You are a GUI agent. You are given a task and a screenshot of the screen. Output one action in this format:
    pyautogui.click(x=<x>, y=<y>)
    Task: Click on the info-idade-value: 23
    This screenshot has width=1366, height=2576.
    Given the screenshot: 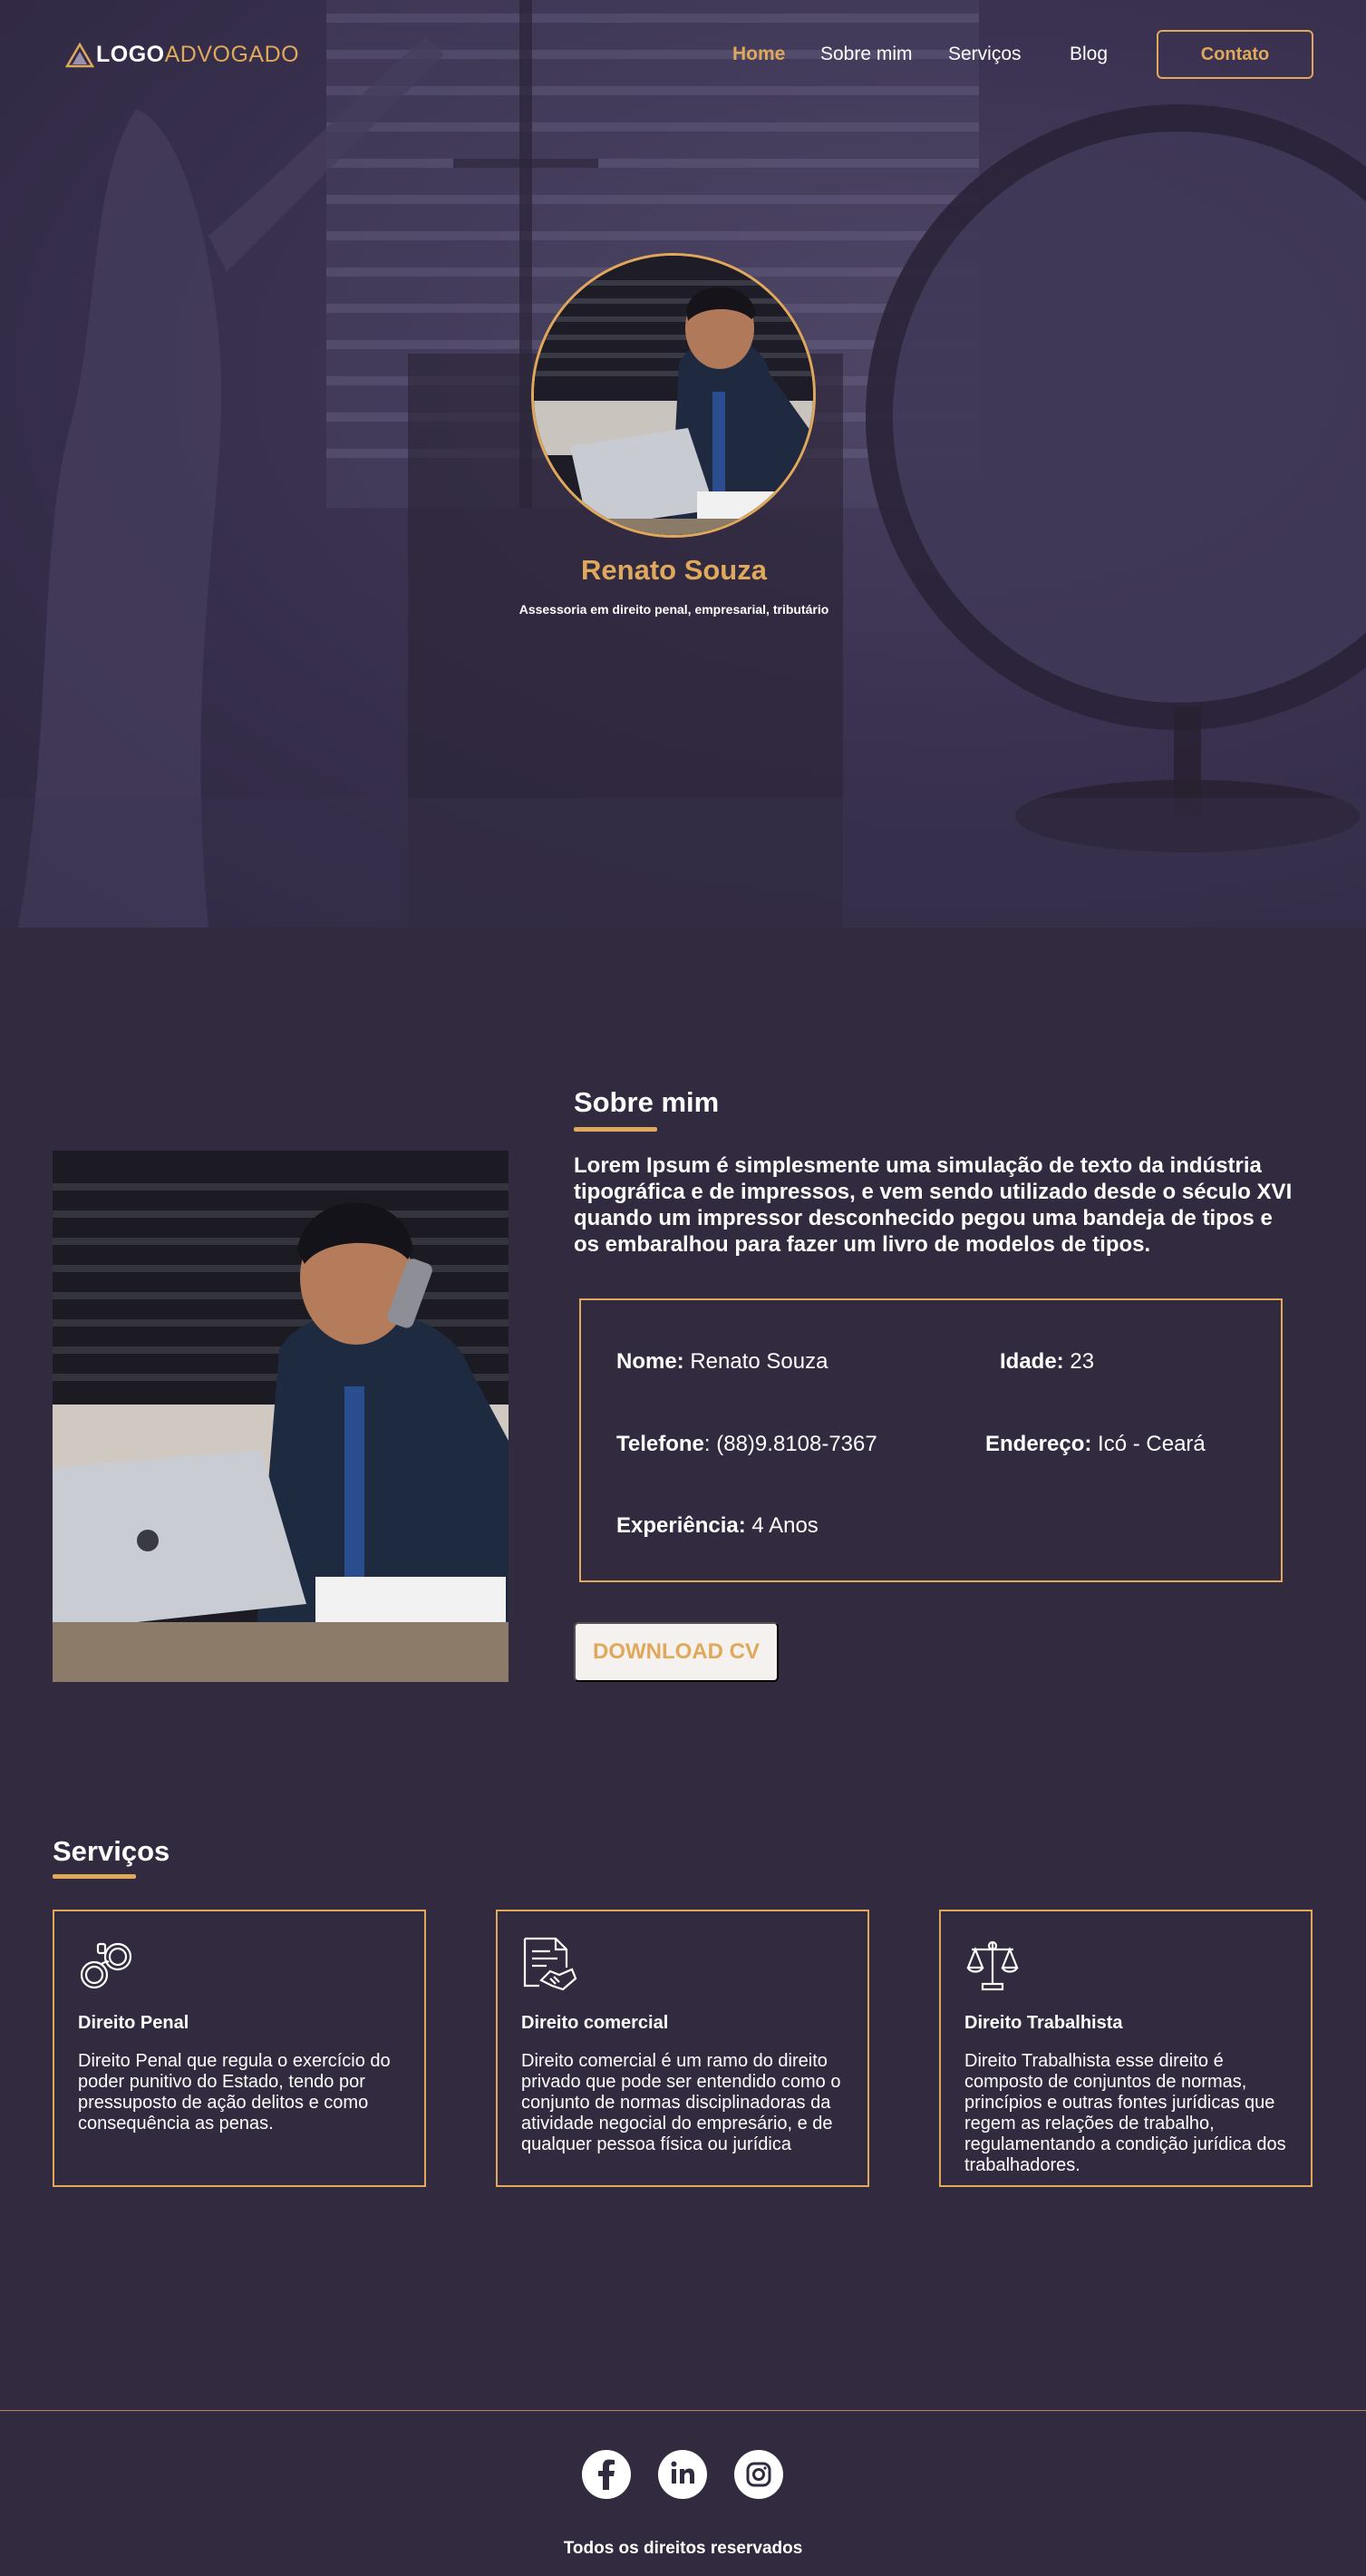 What is the action you would take?
    pyautogui.click(x=1079, y=1361)
    